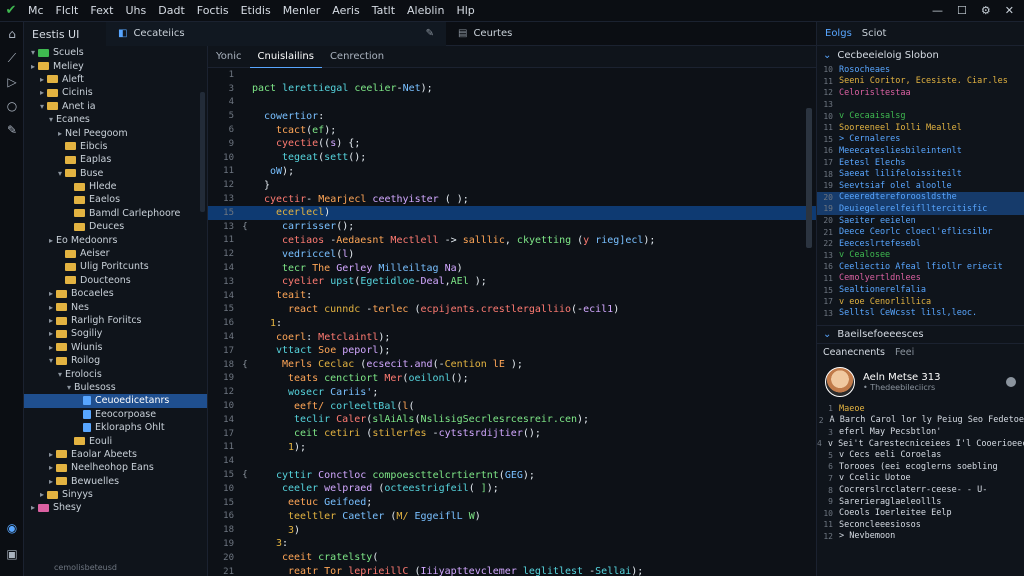 The height and width of the screenshot is (576, 1024). I want to click on outline-section-header: ⌄ Cecbeeieloig Slobon, so click(920, 55).